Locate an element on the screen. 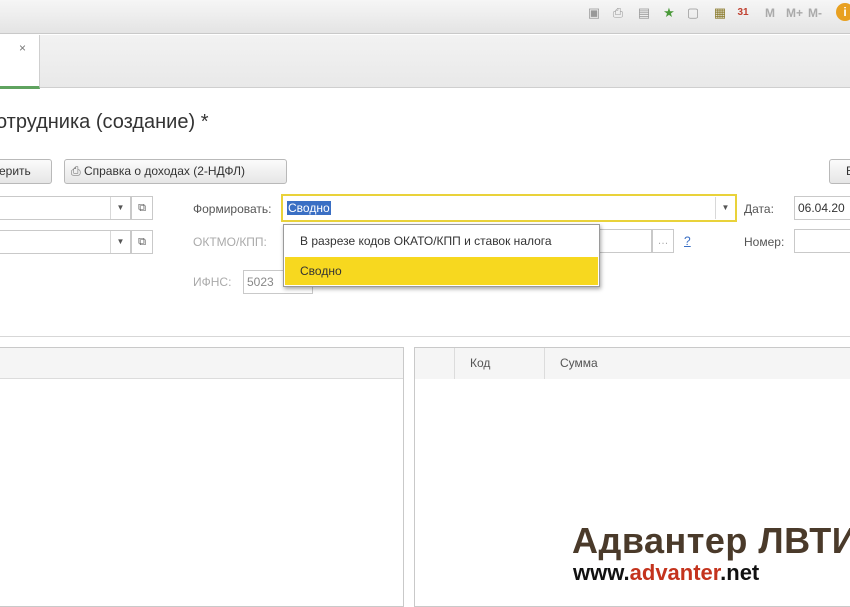 The width and height of the screenshot is (850, 607). generate-label: Формировать: is located at coordinates (232, 209).